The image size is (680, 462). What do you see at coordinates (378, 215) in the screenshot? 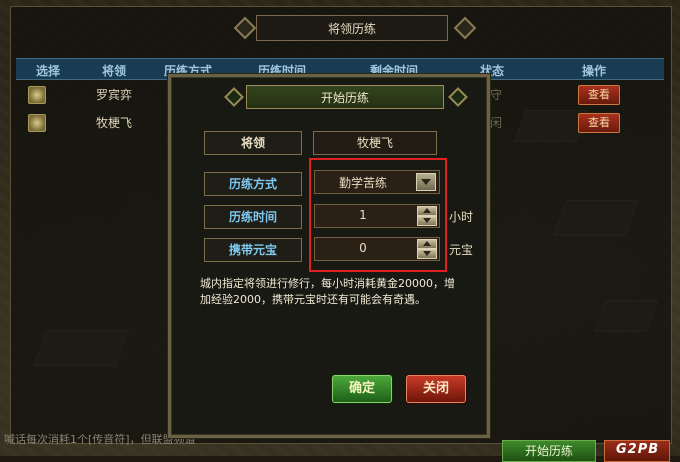
I see `highlight-frame` at bounding box center [378, 215].